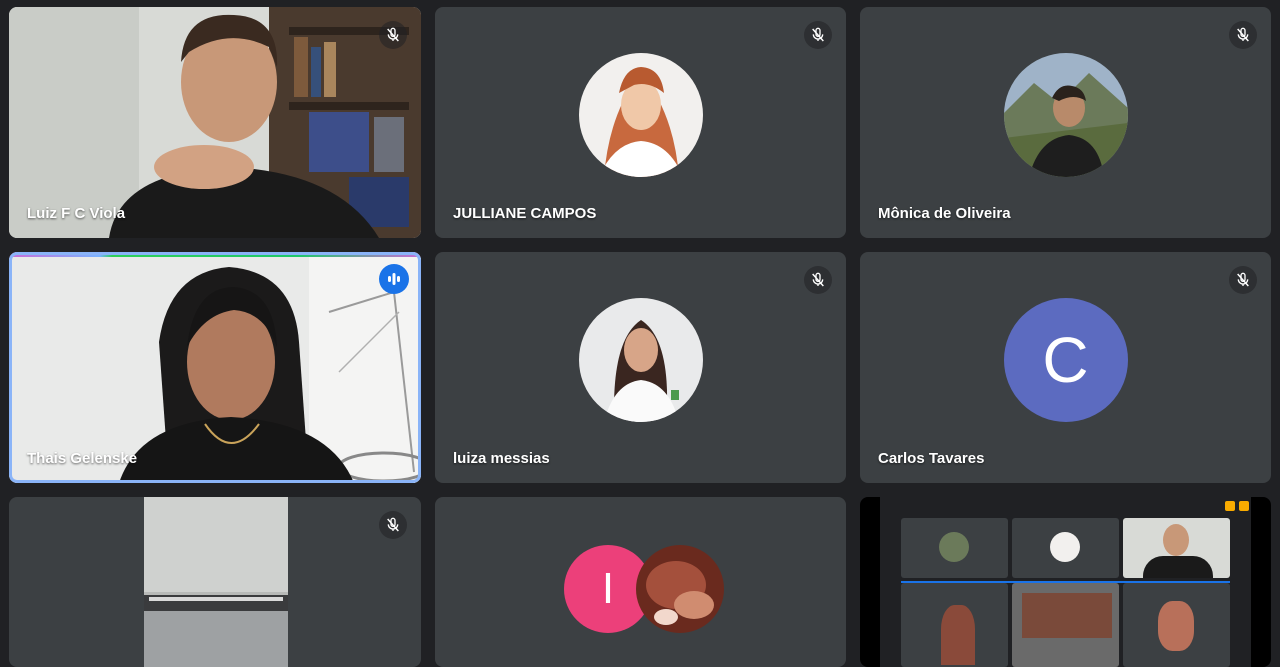  What do you see at coordinates (931, 458) in the screenshot?
I see `participant-name: Carlos Tavares` at bounding box center [931, 458].